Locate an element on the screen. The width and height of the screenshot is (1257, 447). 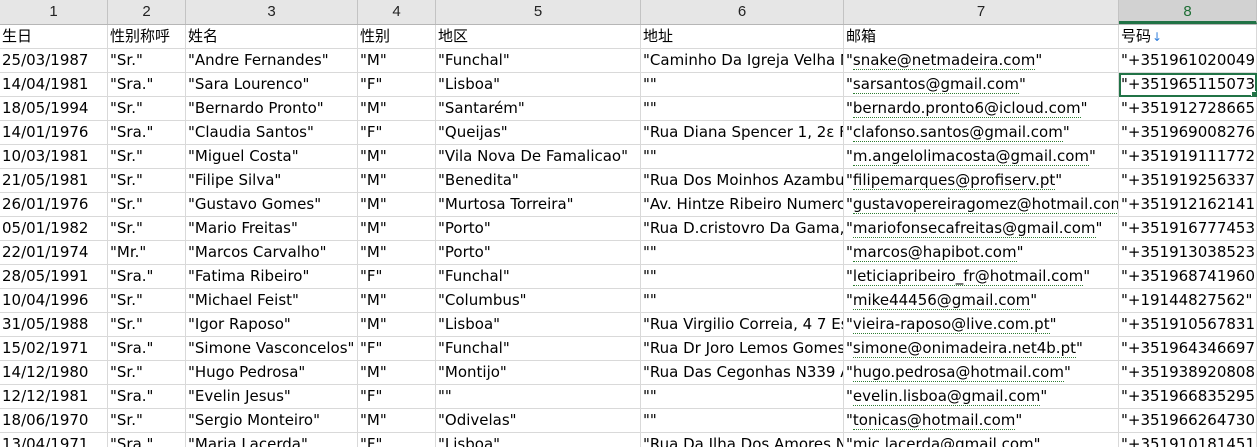
cell: "Santarém" is located at coordinates (538, 109).